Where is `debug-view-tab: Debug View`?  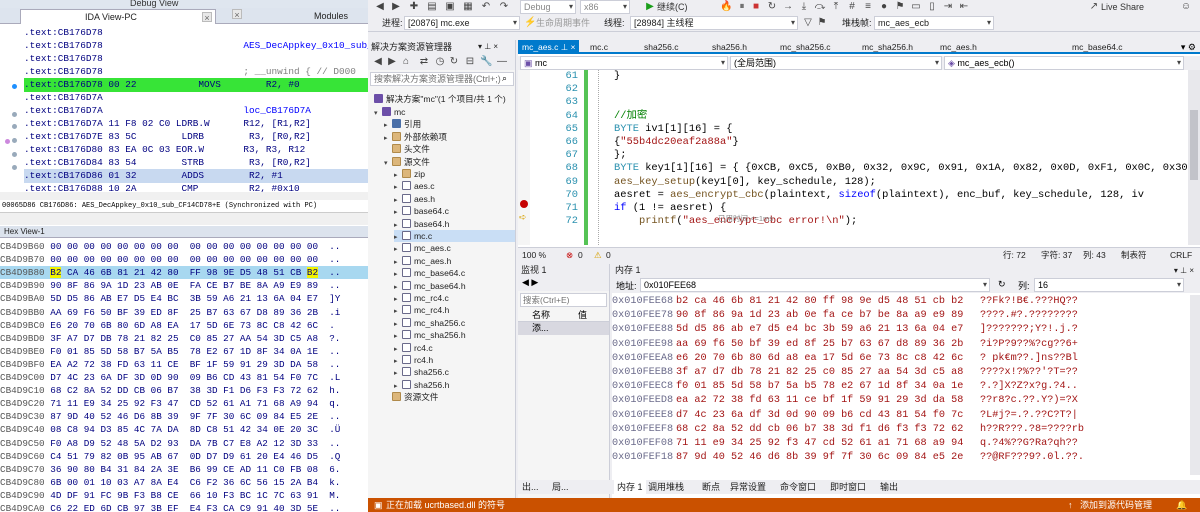
debug-view-tab: Debug View is located at coordinates (154, 4).